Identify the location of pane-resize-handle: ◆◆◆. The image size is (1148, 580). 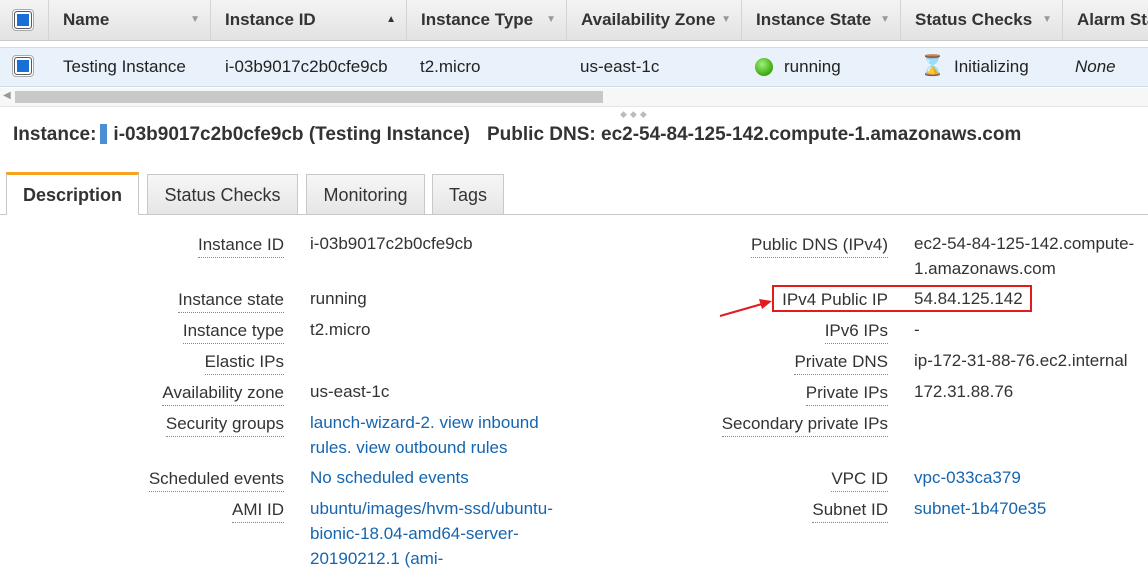
(635, 114).